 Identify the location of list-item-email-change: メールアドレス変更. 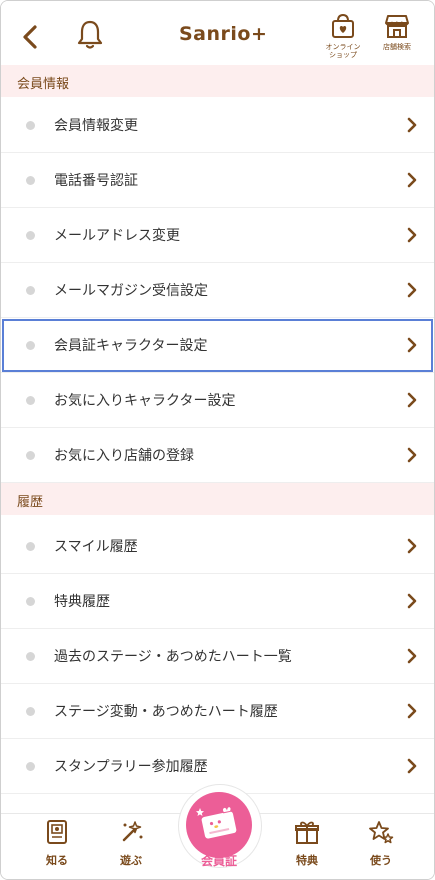
(217, 235).